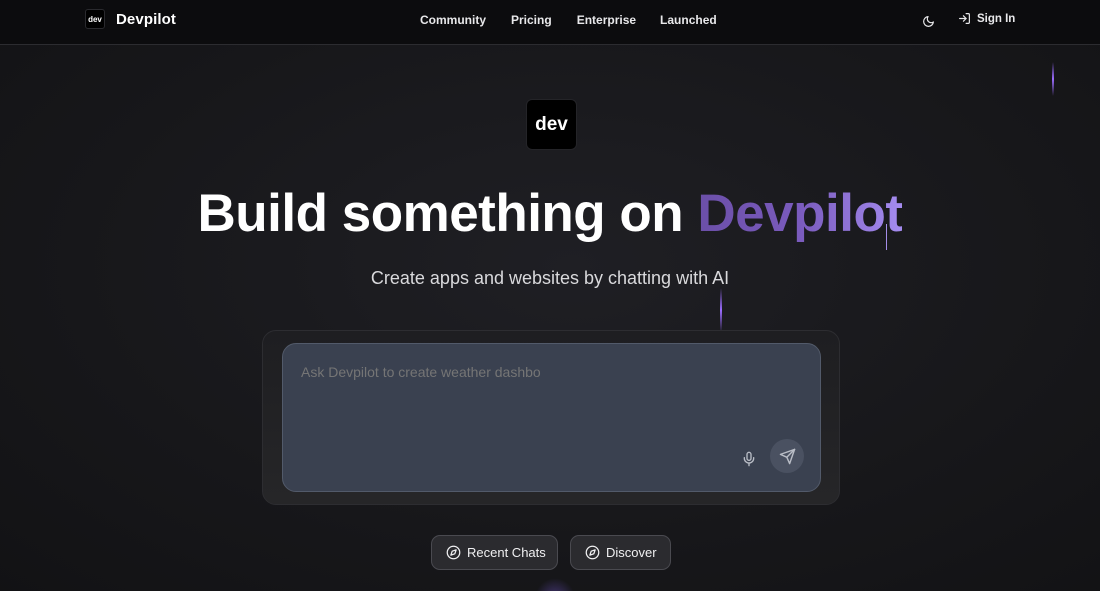 Image resolution: width=1100 pixels, height=591 pixels. I want to click on discover-label: Discover, so click(631, 552).